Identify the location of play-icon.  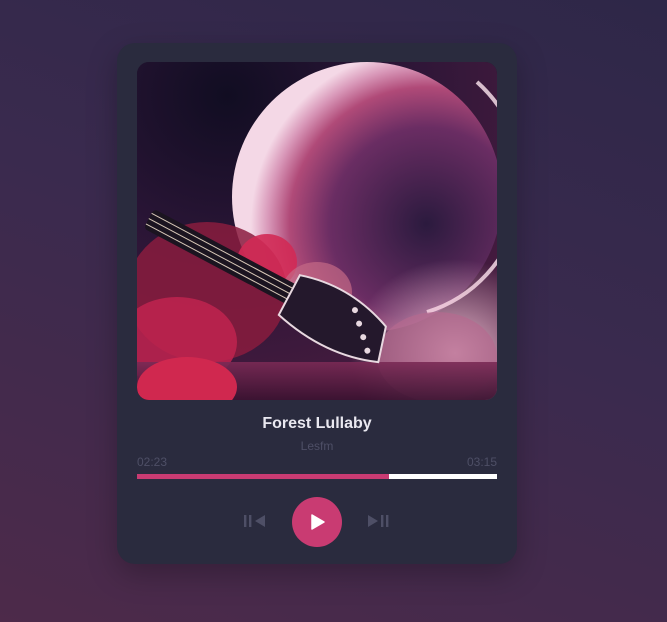
(317, 522).